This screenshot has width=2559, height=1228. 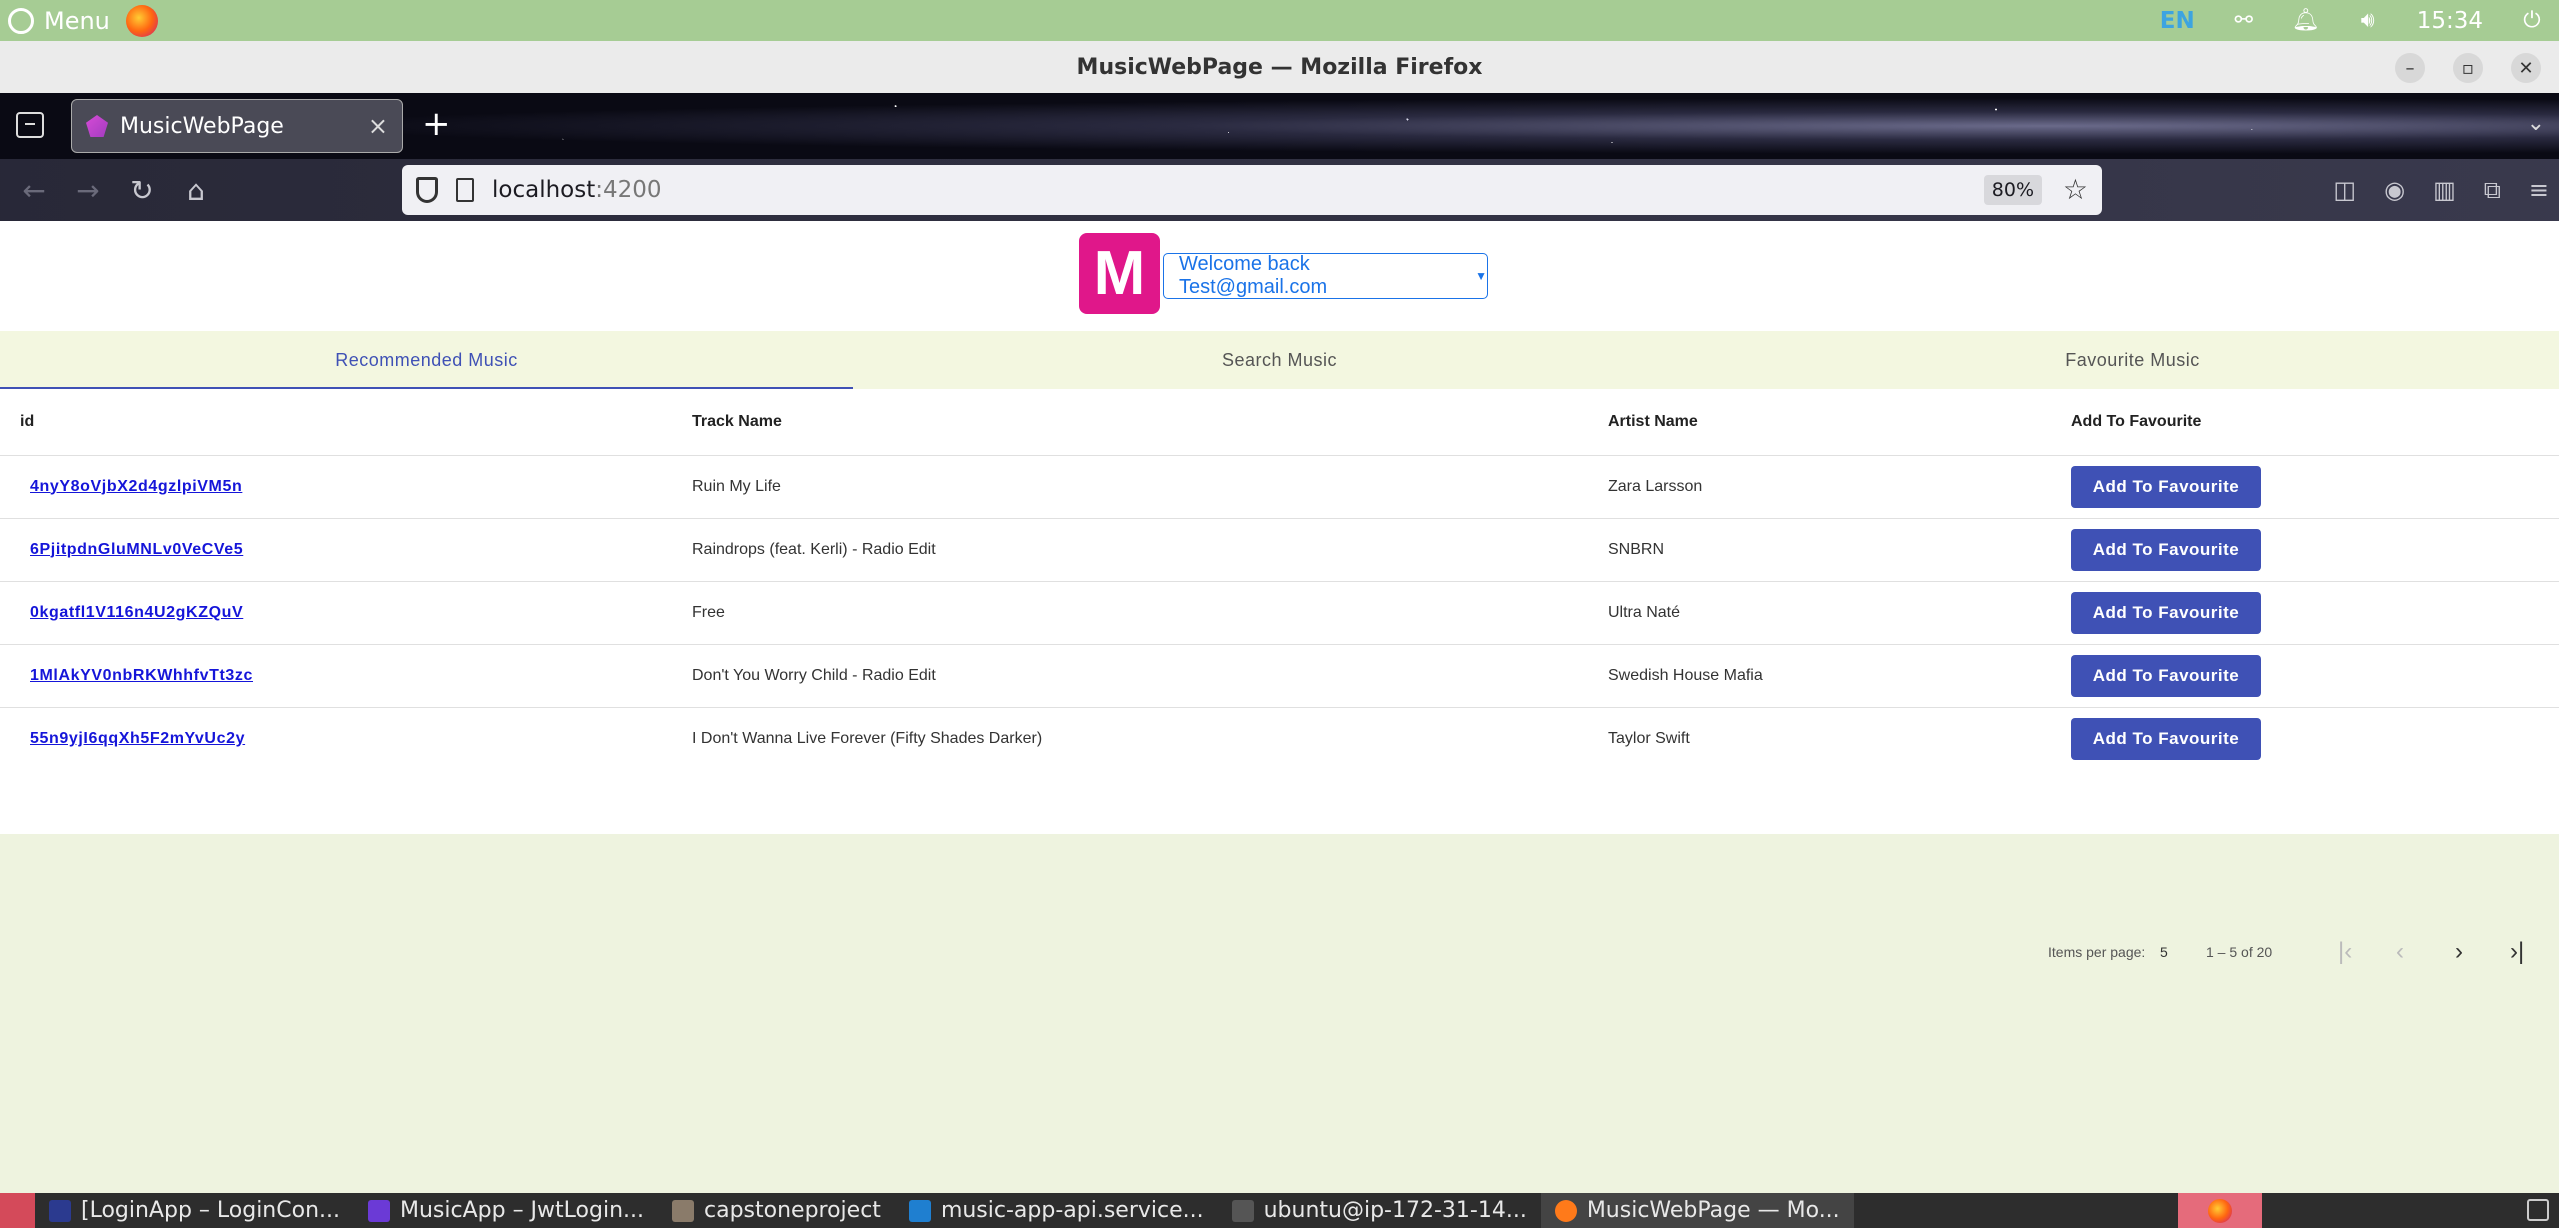 I want to click on intellij-icon, so click(x=60, y=1210).